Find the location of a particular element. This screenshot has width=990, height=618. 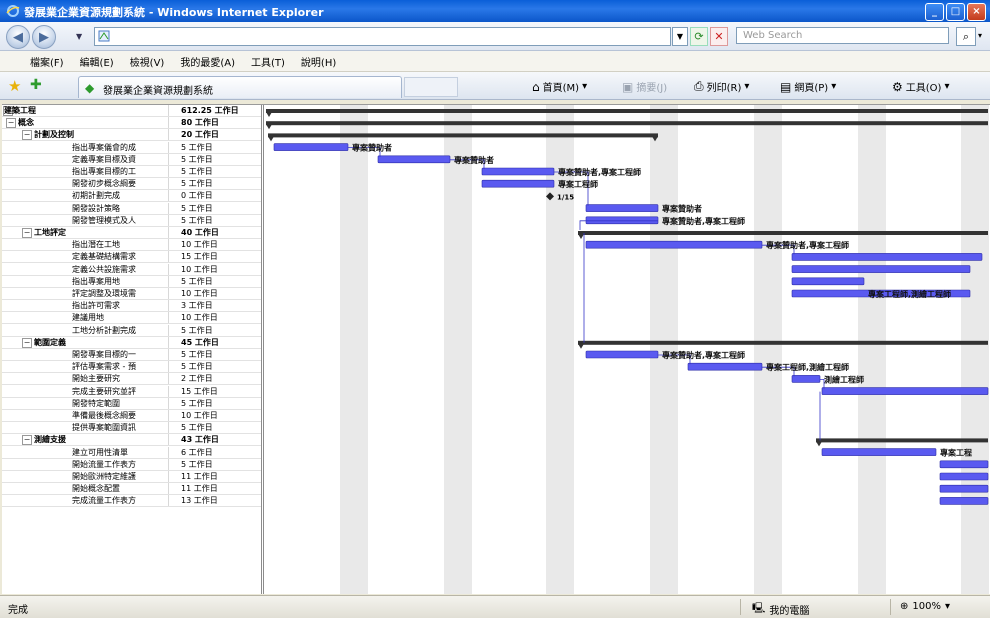

back-arrow-icon: ◀ is located at coordinates (18, 37).